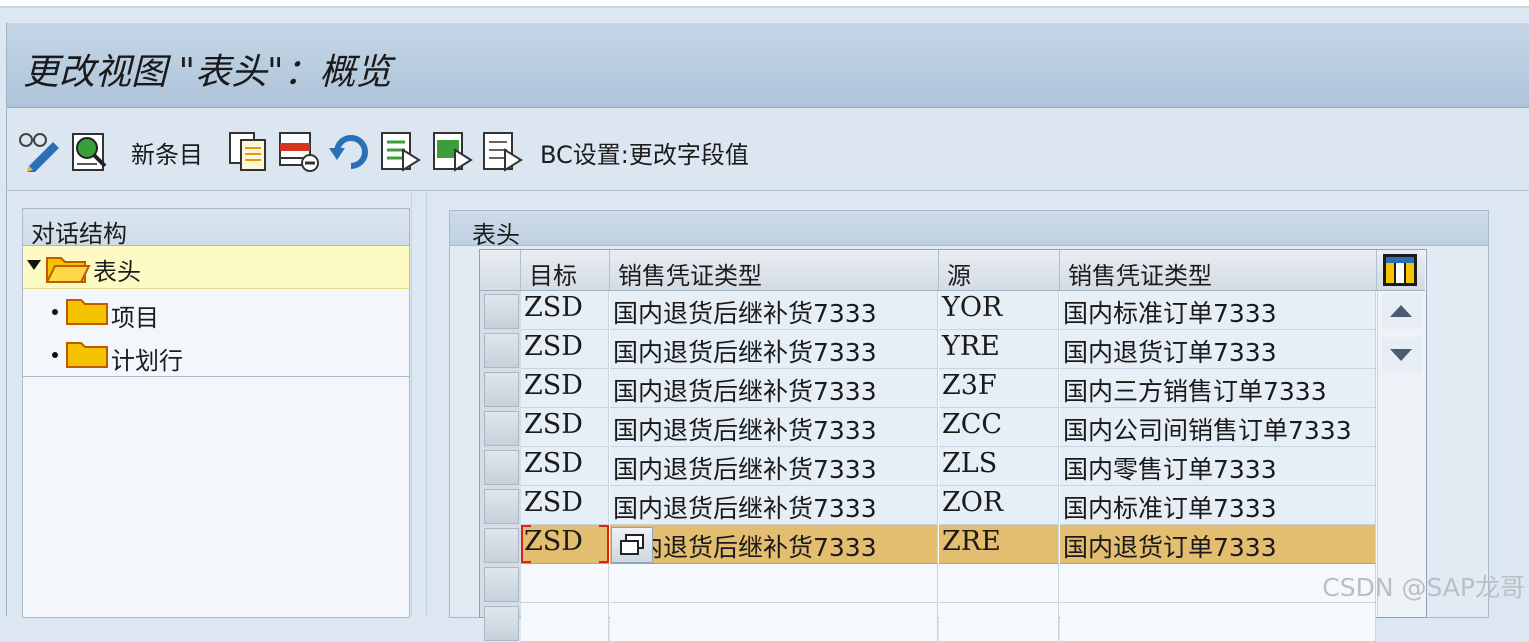 The image size is (1529, 642). I want to click on cell-source-text: ZCC, so click(972, 424).